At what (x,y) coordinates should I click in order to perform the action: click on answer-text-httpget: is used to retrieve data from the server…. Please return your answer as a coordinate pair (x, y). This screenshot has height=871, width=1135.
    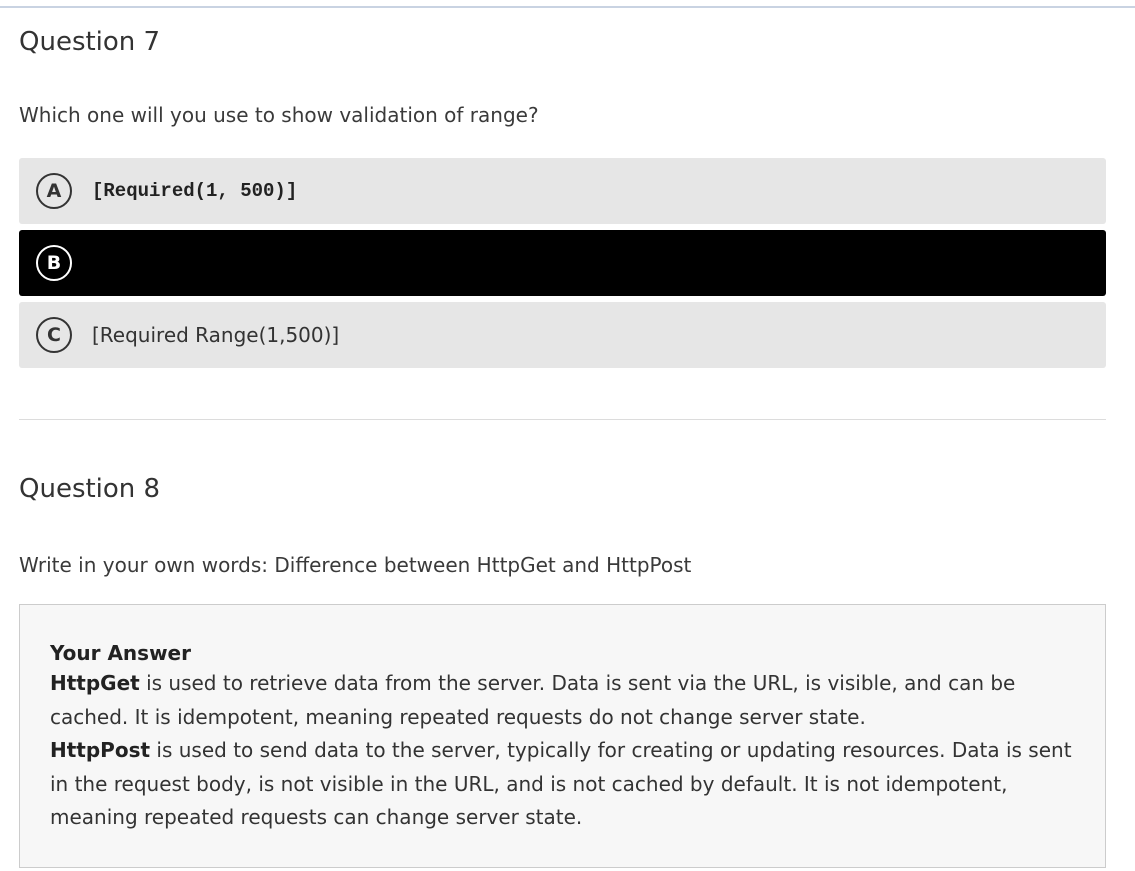
    Looking at the image, I should click on (533, 700).